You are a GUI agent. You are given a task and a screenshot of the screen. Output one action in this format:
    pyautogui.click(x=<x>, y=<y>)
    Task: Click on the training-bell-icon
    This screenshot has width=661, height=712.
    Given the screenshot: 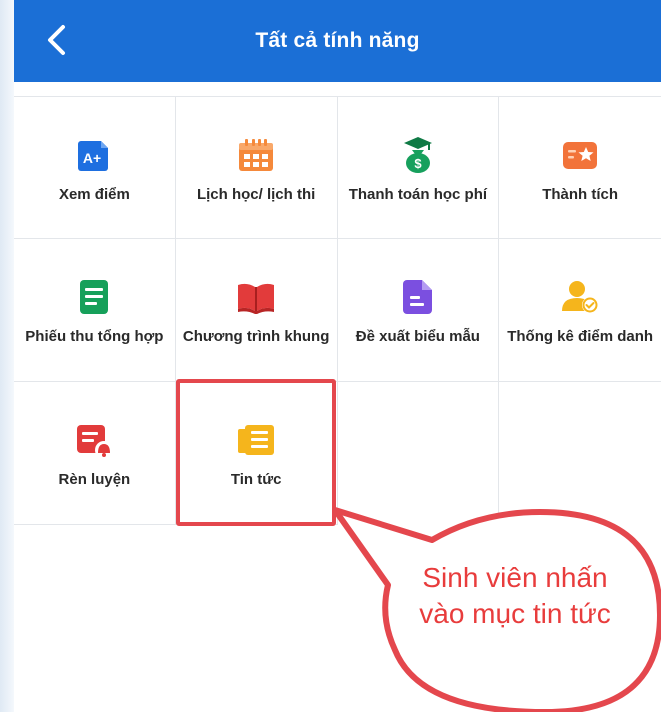 What is the action you would take?
    pyautogui.click(x=95, y=442)
    